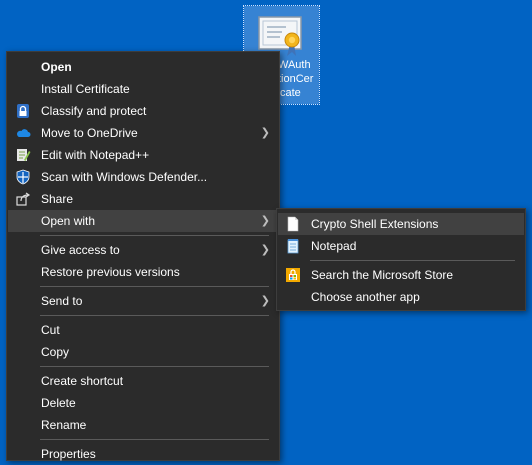 The image size is (532, 465). I want to click on menu-item-open-with: Open with ❯, so click(143, 221).